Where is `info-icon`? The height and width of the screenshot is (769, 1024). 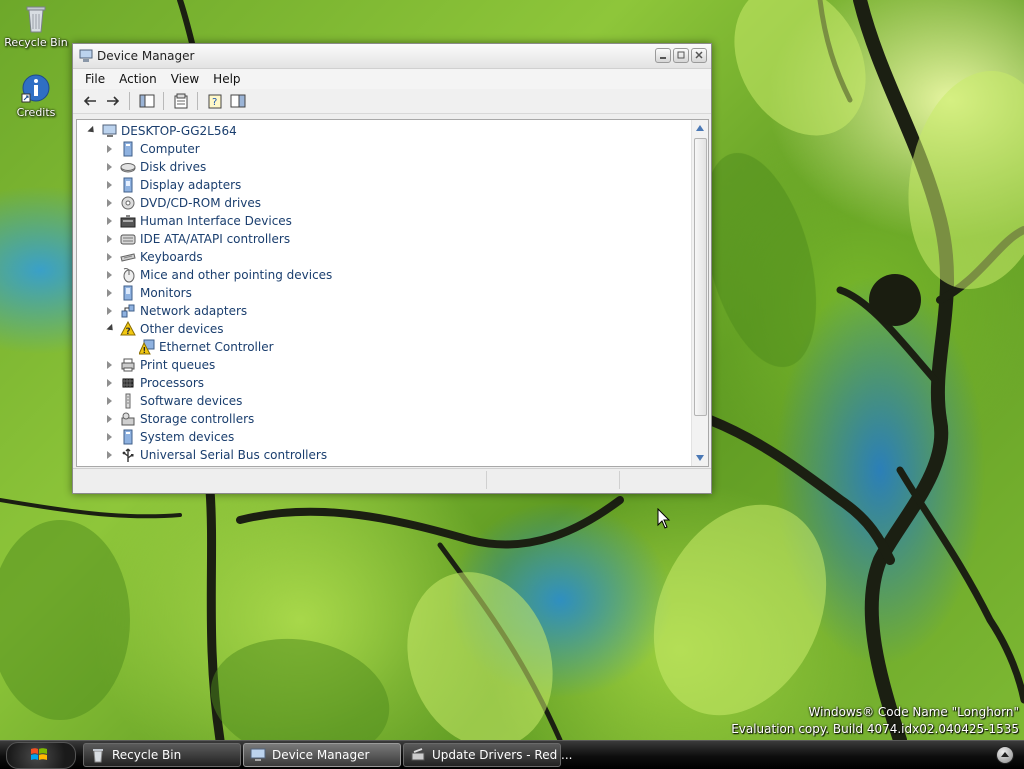 info-icon is located at coordinates (35, 88).